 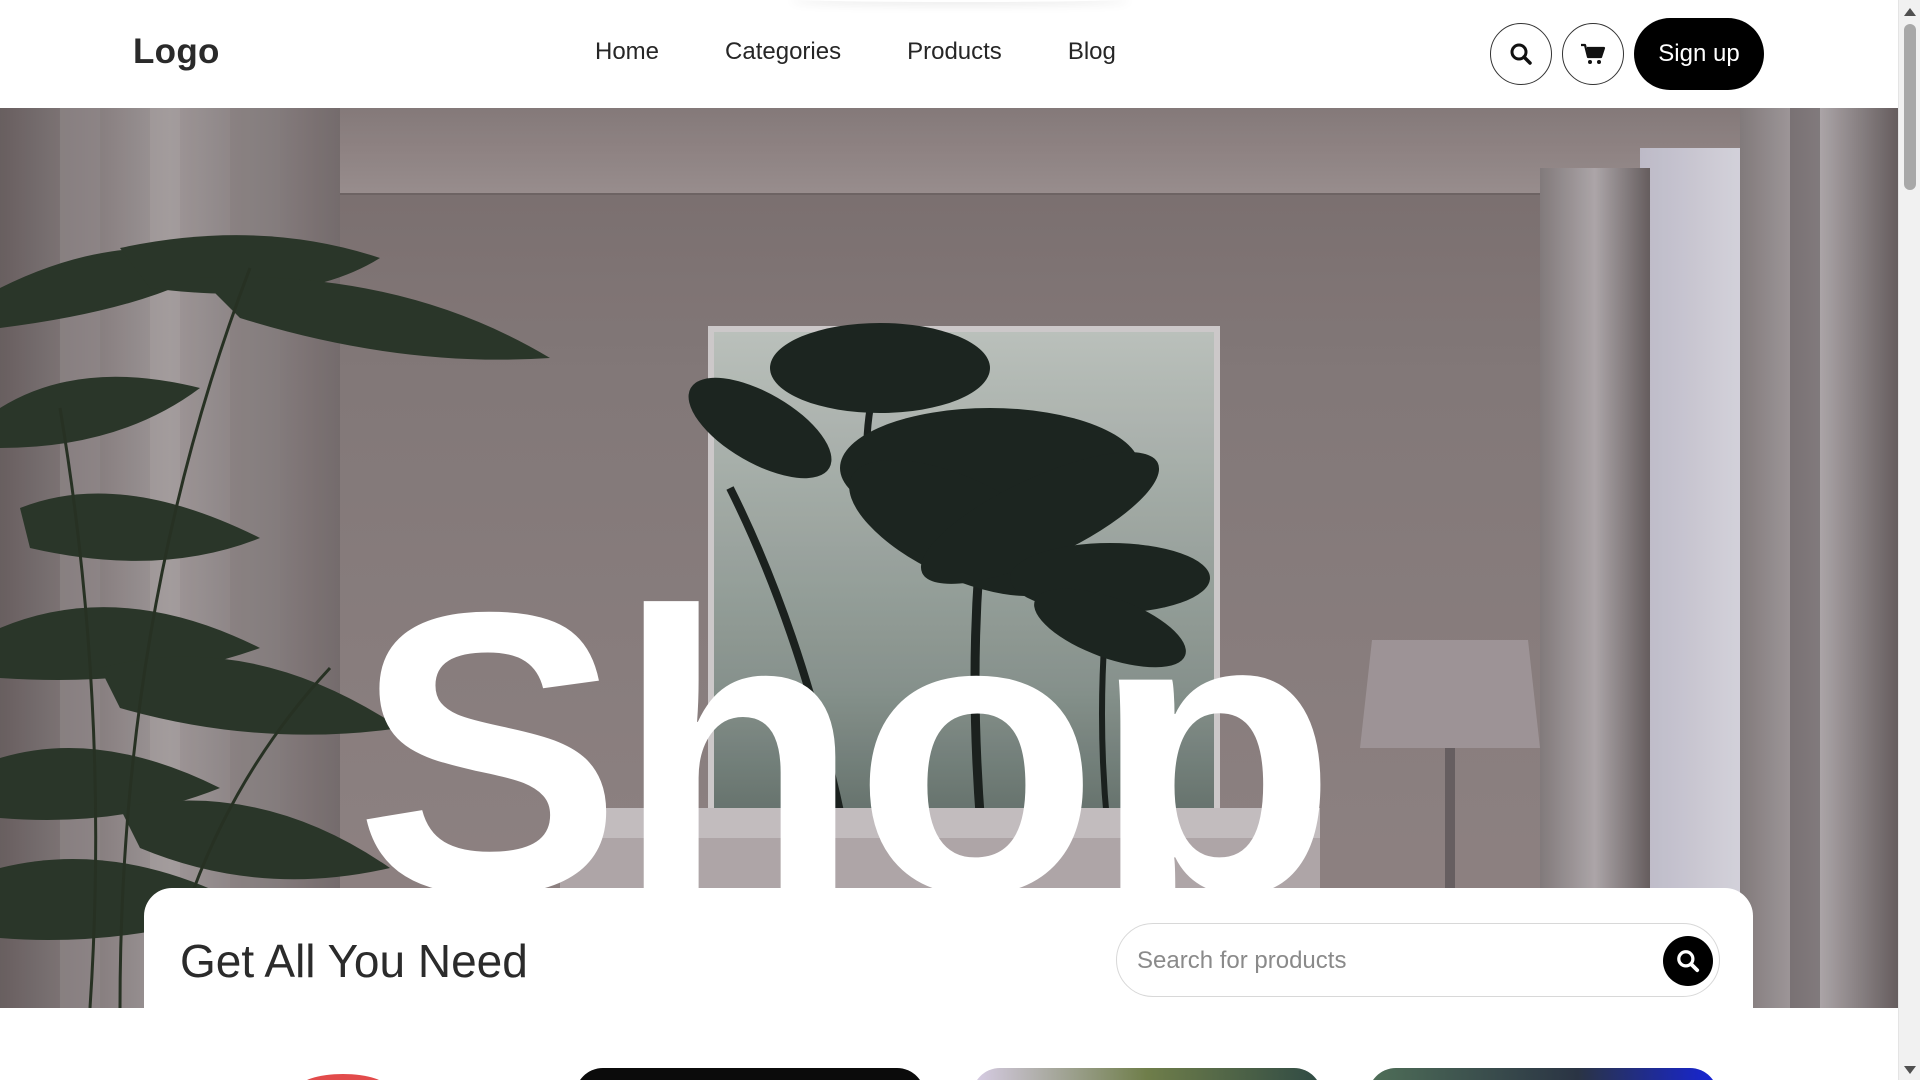 I want to click on cart-icon, so click(x=1593, y=53).